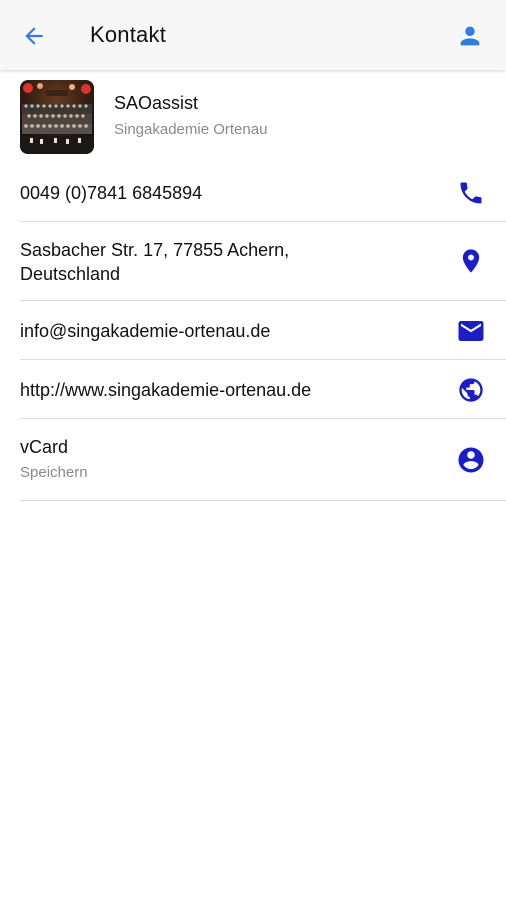  Describe the element at coordinates (471, 460) in the screenshot. I see `account-circle-icon` at that location.